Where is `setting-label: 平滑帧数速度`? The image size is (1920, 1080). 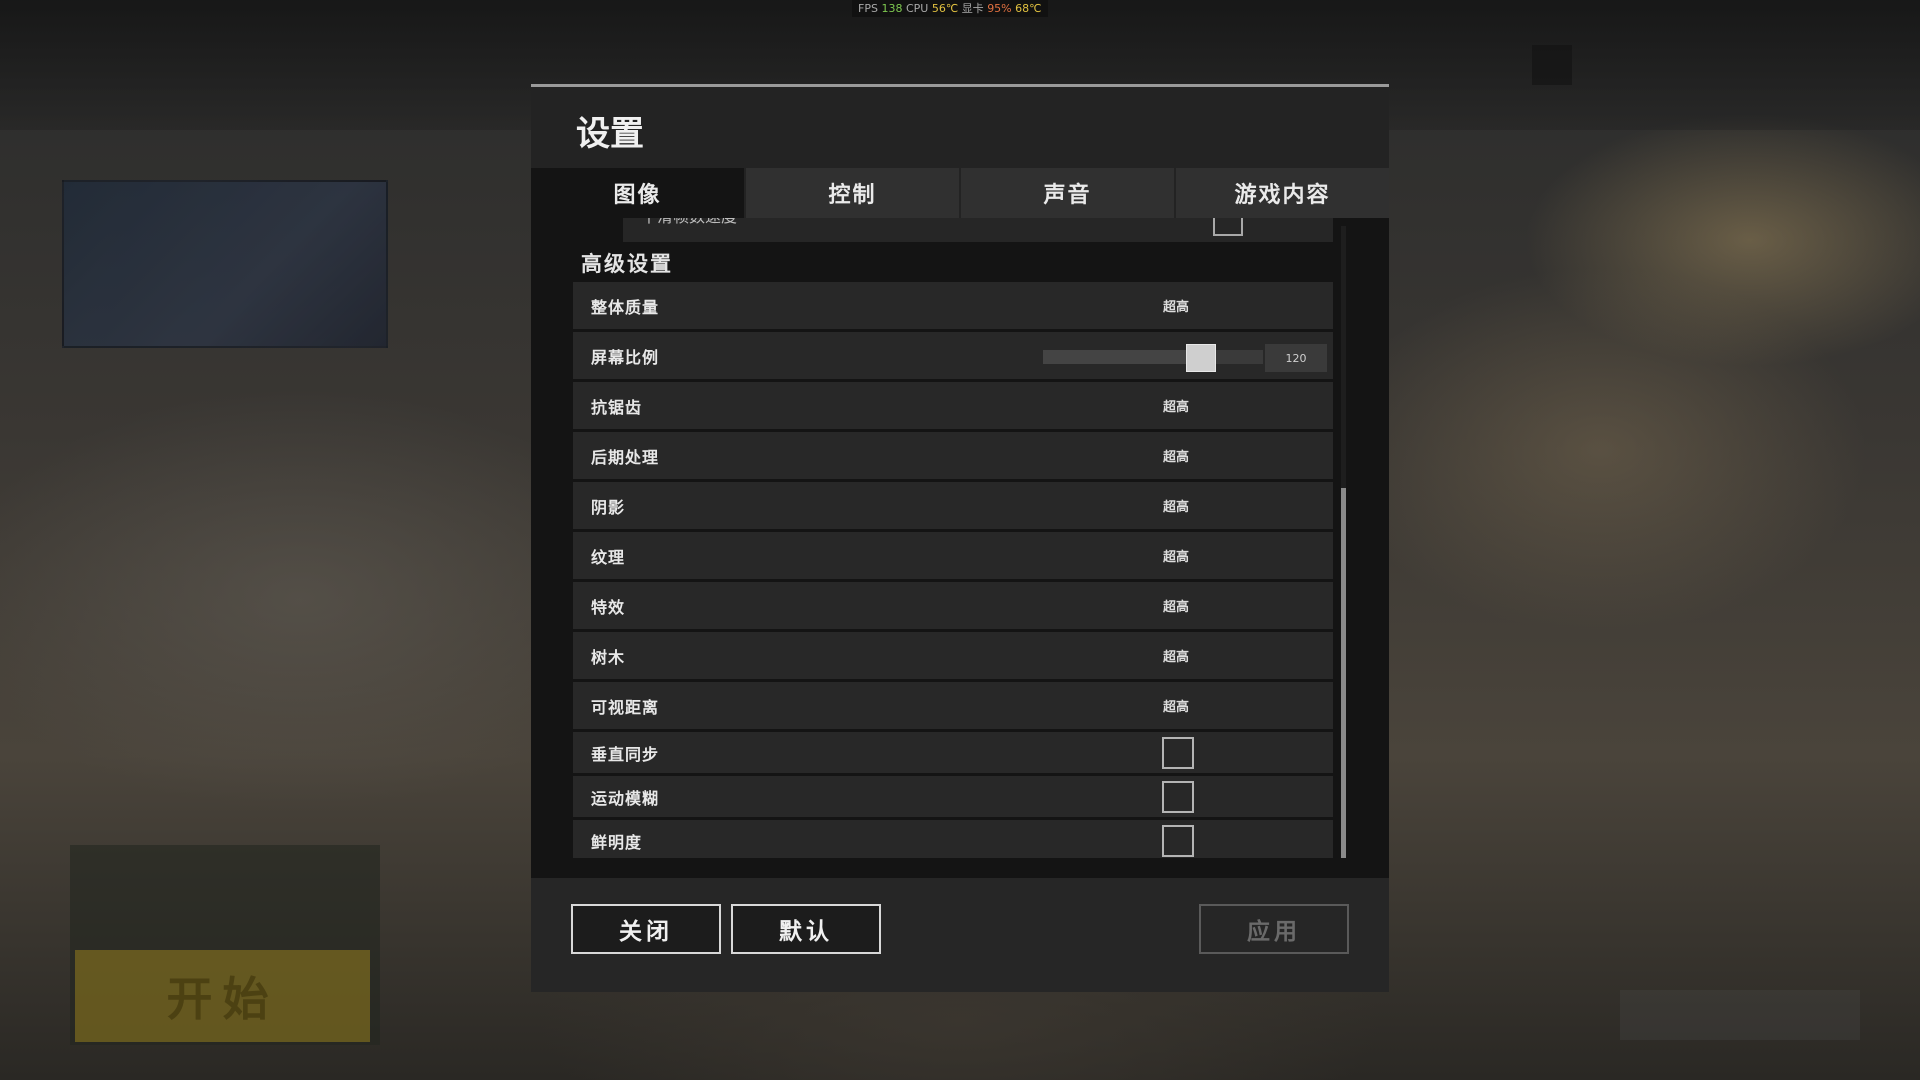 setting-label: 平滑帧数速度 is located at coordinates (689, 222).